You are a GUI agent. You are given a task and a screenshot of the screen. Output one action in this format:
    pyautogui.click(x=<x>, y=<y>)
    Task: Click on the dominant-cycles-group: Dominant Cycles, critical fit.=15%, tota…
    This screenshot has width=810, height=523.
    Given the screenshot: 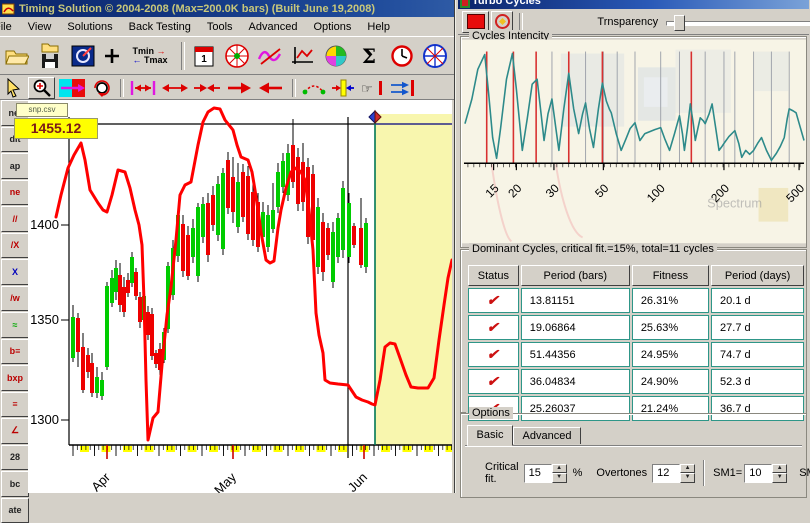 What is the action you would take?
    pyautogui.click(x=633, y=331)
    